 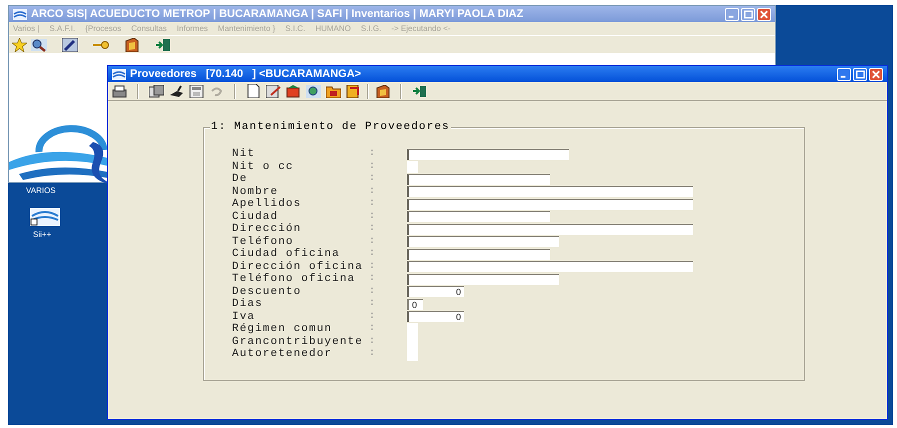 I want to click on field-label: Teléfono oficina, so click(x=294, y=279).